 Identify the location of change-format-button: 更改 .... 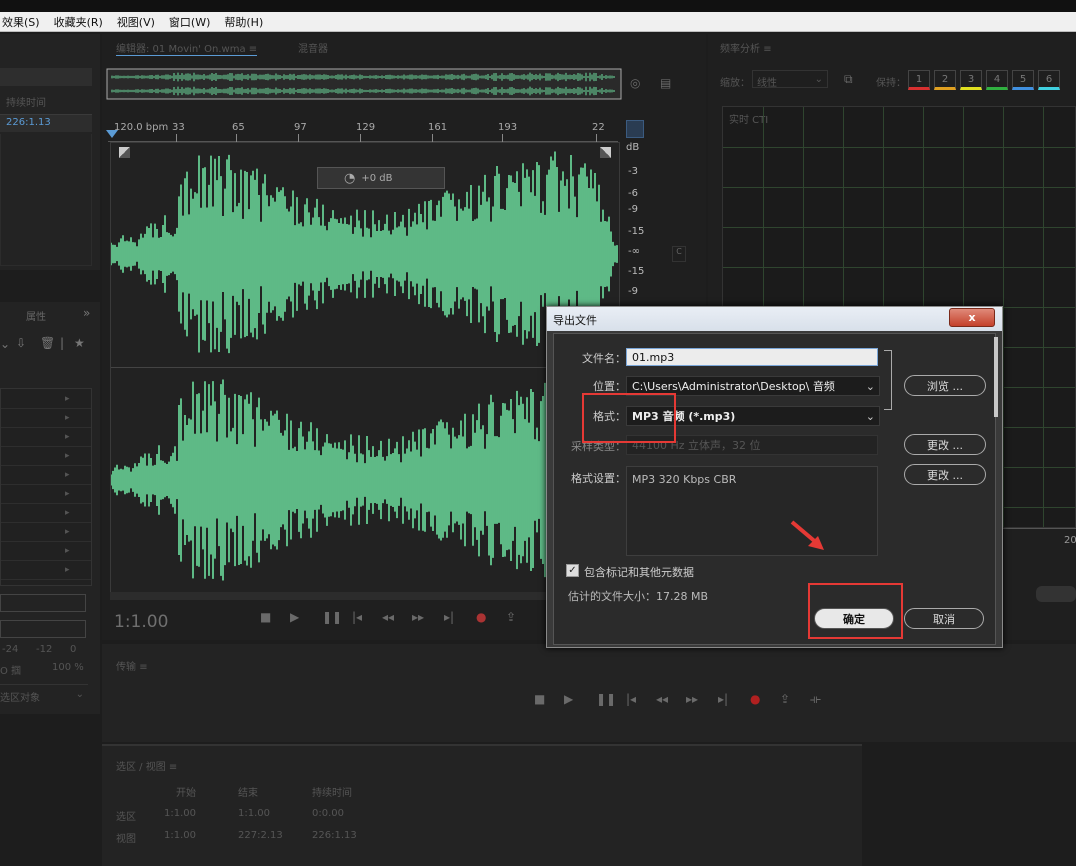
(945, 474).